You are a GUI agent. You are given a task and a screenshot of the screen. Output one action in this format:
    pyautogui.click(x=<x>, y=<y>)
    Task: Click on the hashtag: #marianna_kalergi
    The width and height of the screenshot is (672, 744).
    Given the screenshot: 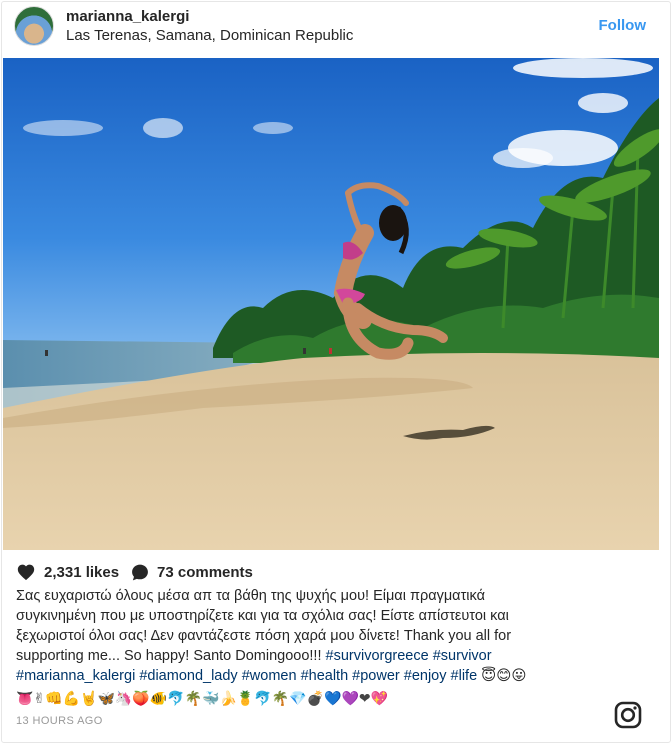 What is the action you would take?
    pyautogui.click(x=75, y=676)
    